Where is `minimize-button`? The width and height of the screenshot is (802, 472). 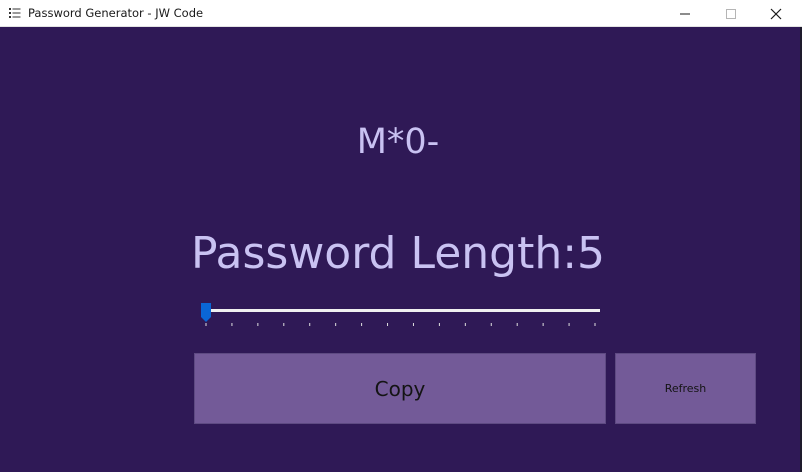 minimize-button is located at coordinates (685, 13).